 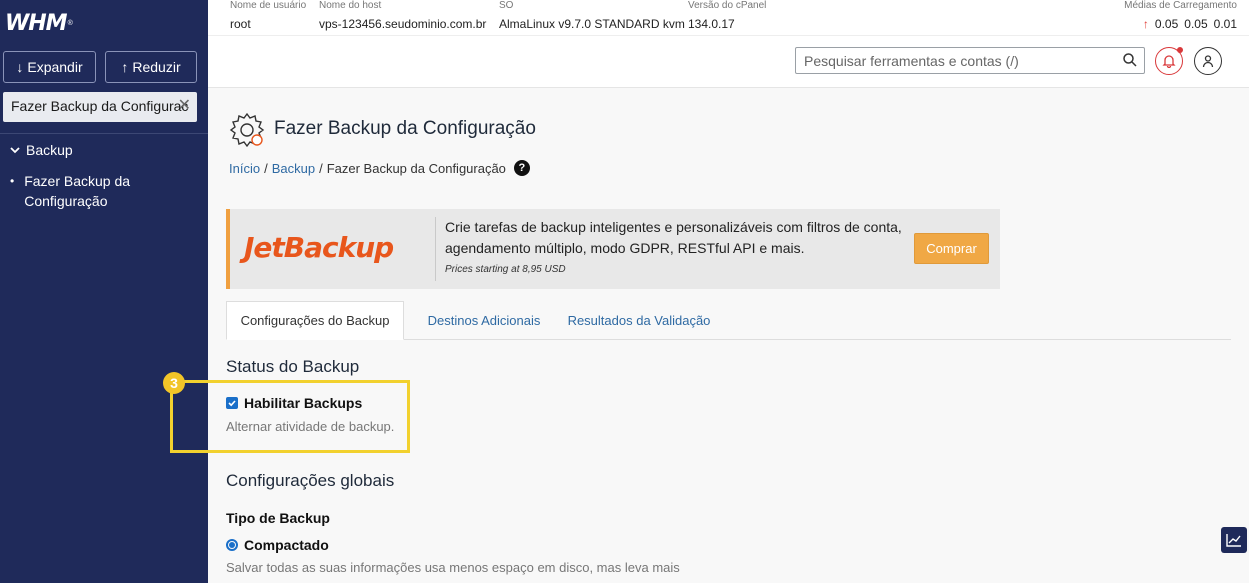 What do you see at coordinates (1180, 50) in the screenshot?
I see `notification-badge` at bounding box center [1180, 50].